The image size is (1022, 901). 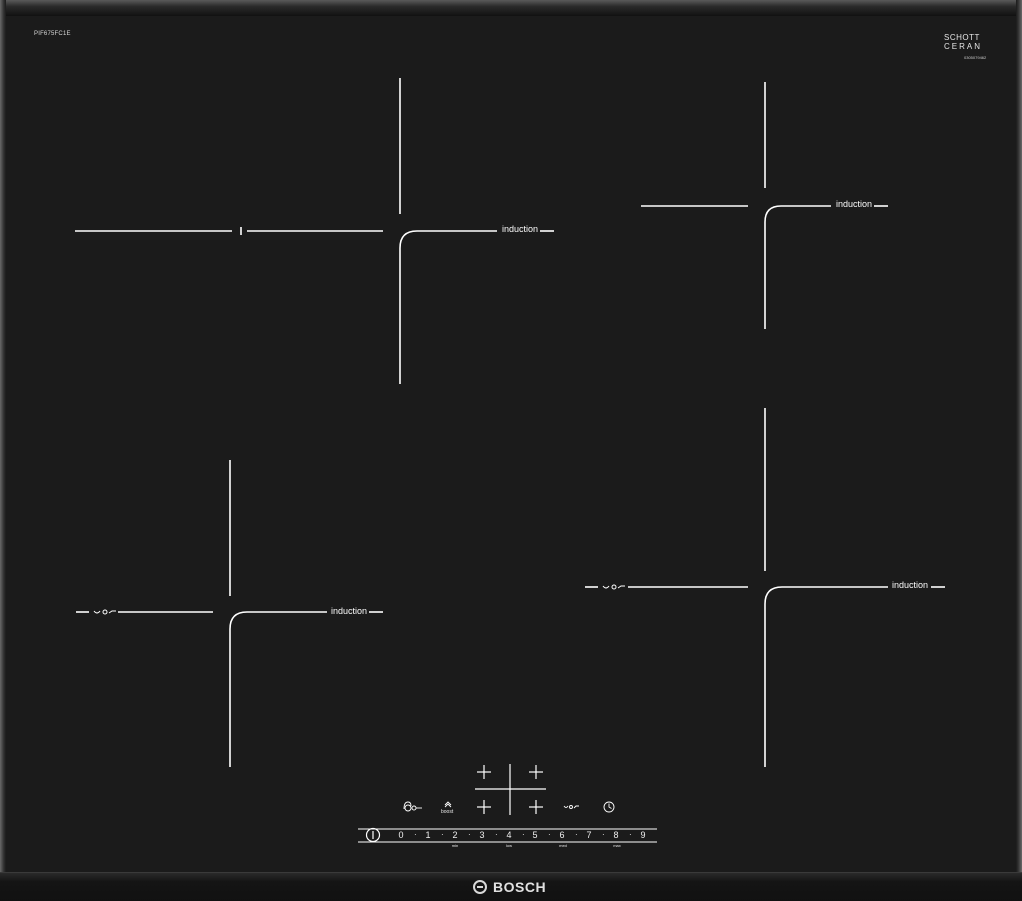 I want to click on scale-sublabel-min: min, so click(x=455, y=845).